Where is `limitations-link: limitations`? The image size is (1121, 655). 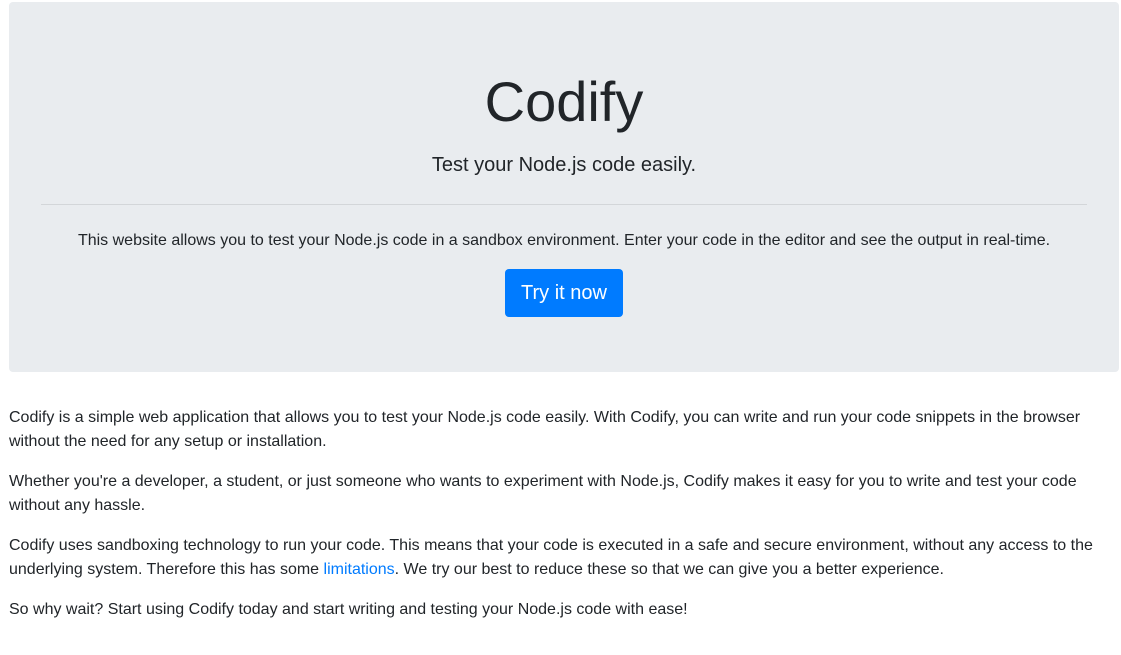
limitations-link: limitations is located at coordinates (359, 569).